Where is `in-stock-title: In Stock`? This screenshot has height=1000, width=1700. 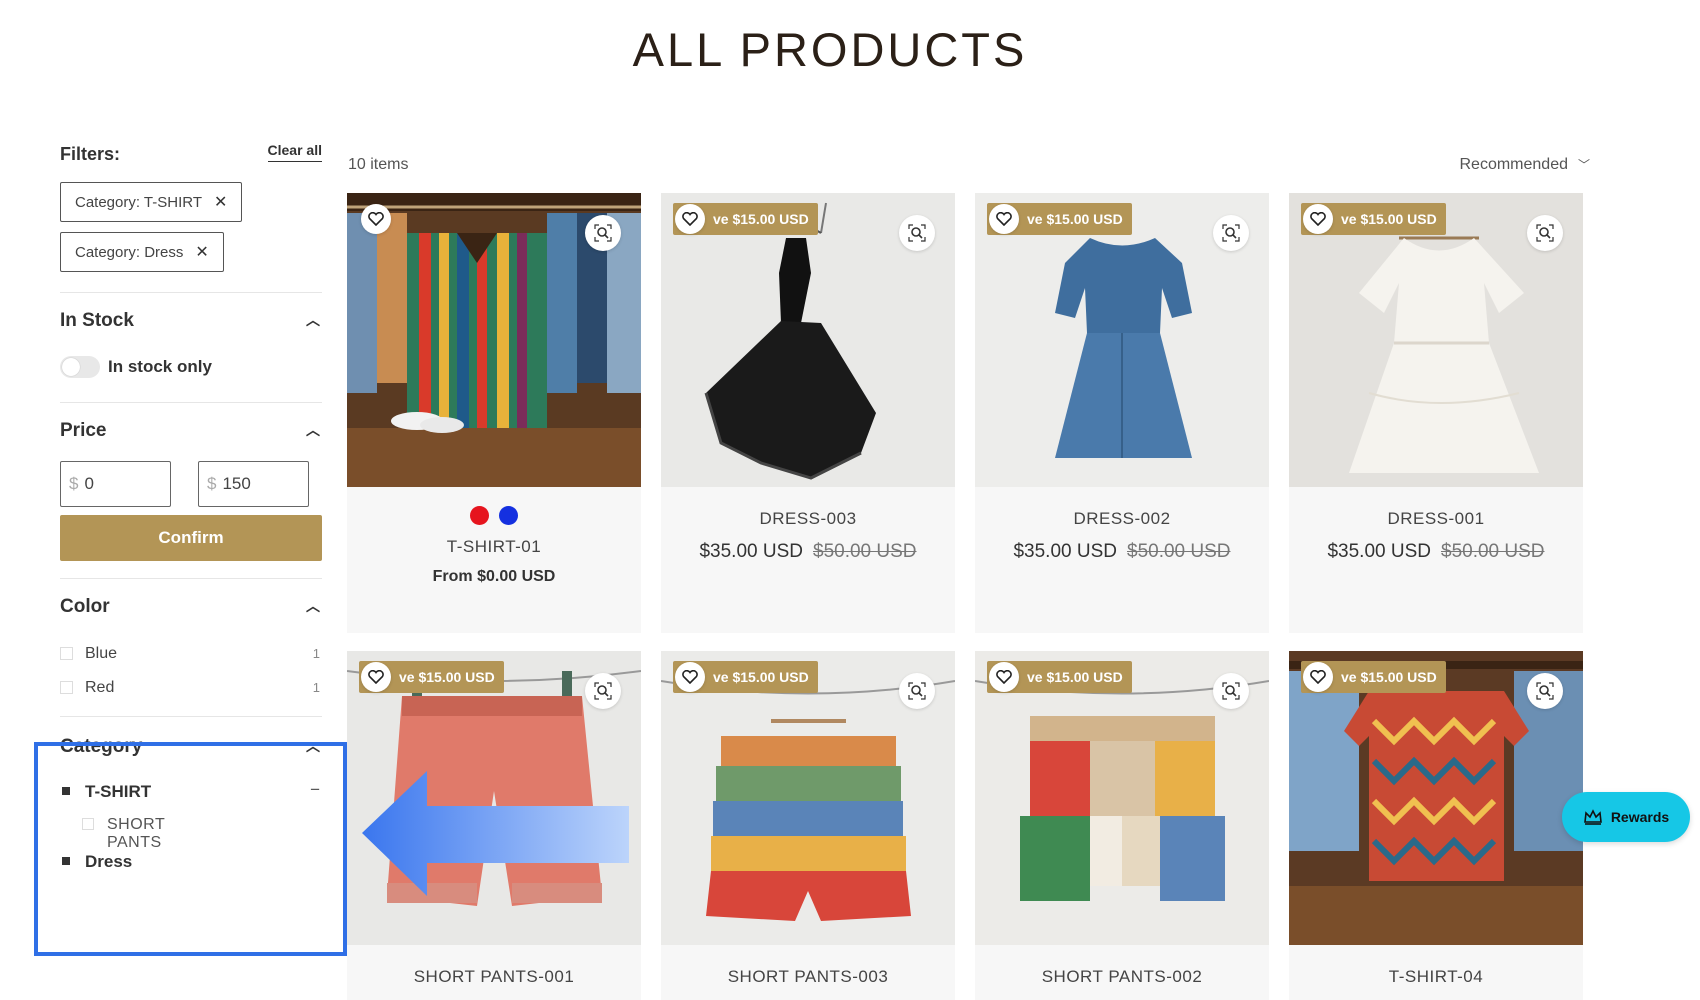 in-stock-title: In Stock is located at coordinates (97, 320).